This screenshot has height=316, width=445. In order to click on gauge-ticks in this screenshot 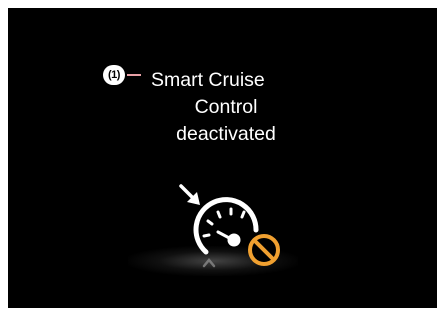, I will do `click(224, 222)`.